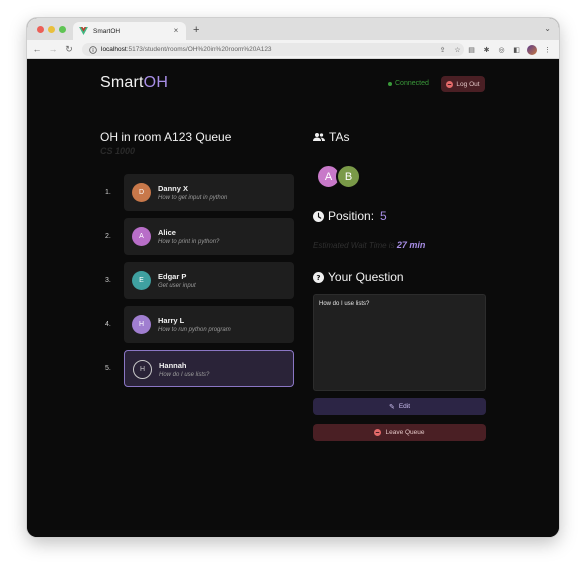 The height and width of the screenshot is (573, 586). What do you see at coordinates (319, 137) in the screenshot?
I see `users-icon` at bounding box center [319, 137].